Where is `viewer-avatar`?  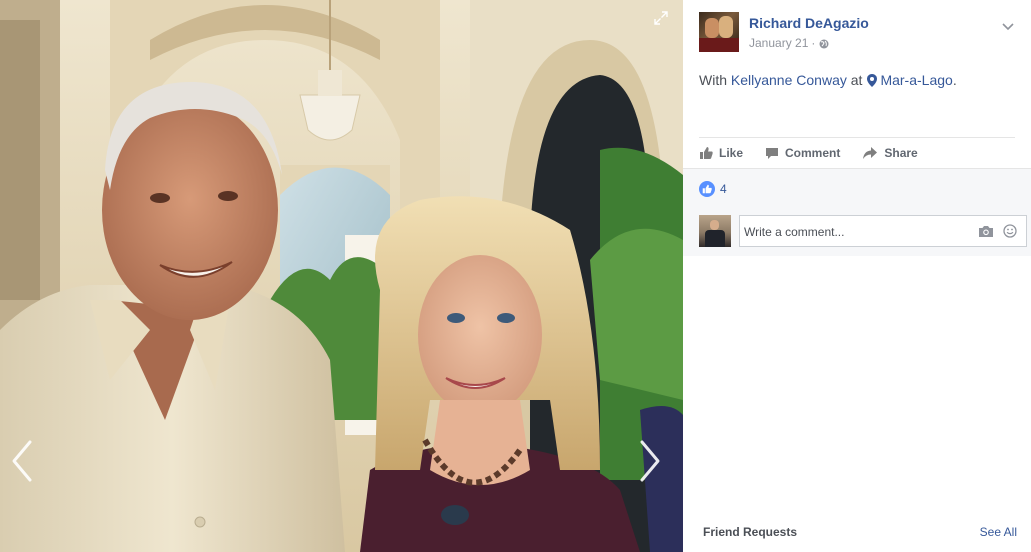 viewer-avatar is located at coordinates (715, 231).